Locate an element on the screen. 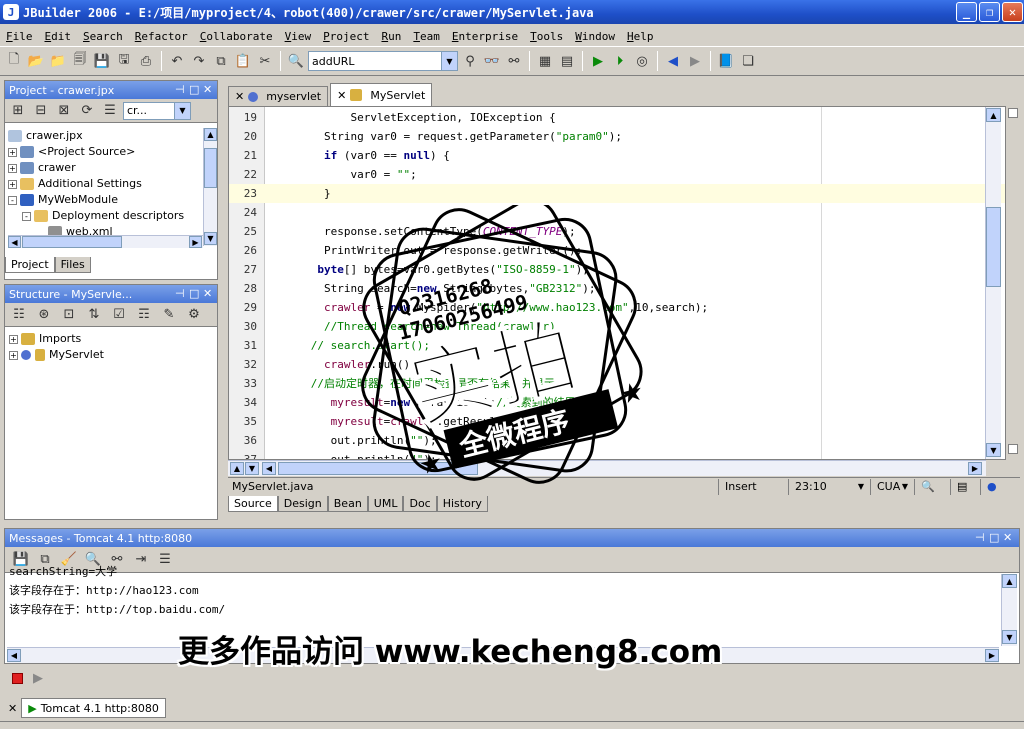 The width and height of the screenshot is (1024, 729). tab-tomcat: ▶ Tomcat 4.1 http:8080 is located at coordinates (93, 708).